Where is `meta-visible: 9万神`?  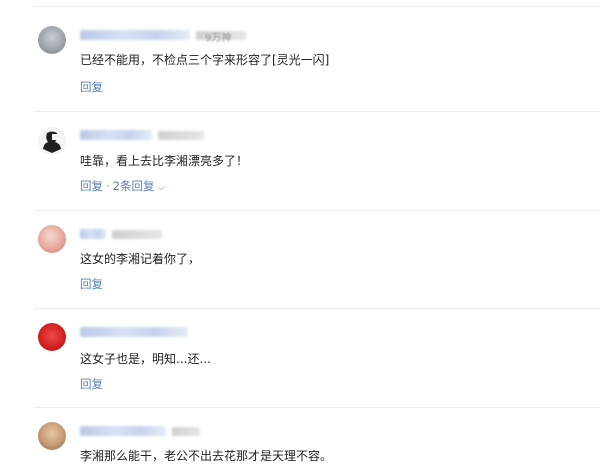 meta-visible: 9万神 is located at coordinates (218, 38).